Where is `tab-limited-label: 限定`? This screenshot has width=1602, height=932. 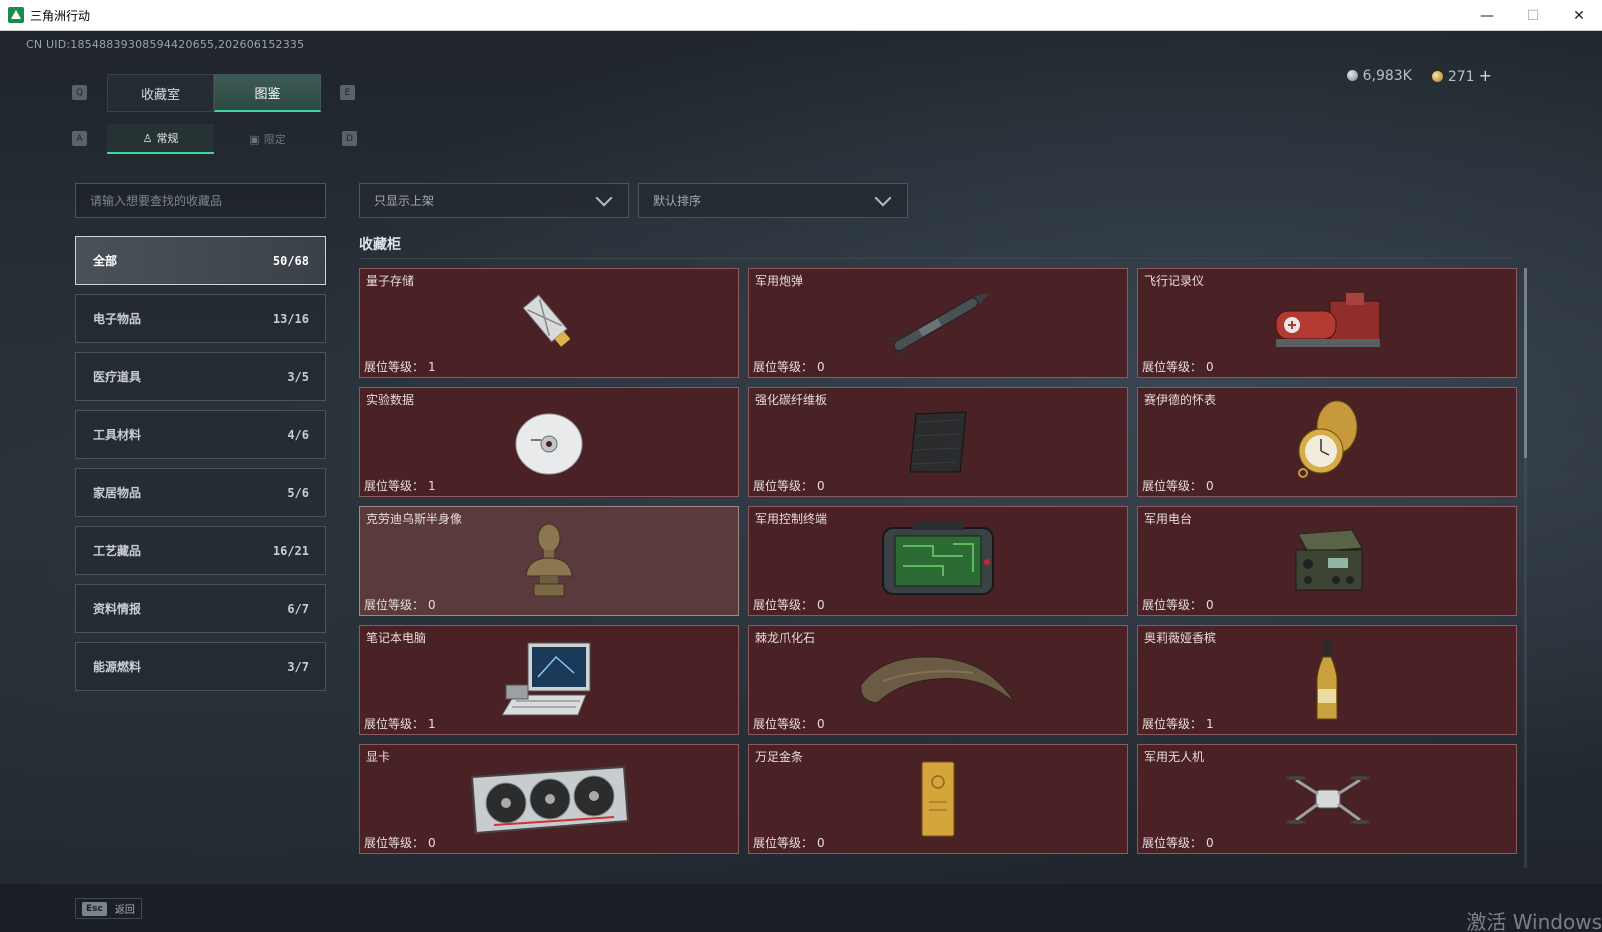
tab-limited-label: 限定 is located at coordinates (274, 139).